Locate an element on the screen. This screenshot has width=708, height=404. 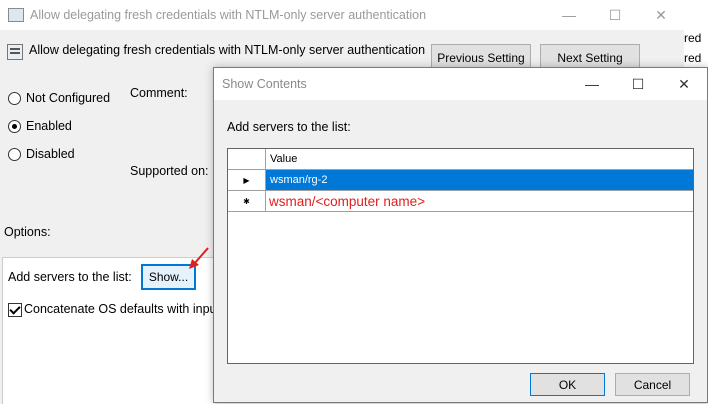
add-servers-label: Add servers to the list: is located at coordinates (70, 277).